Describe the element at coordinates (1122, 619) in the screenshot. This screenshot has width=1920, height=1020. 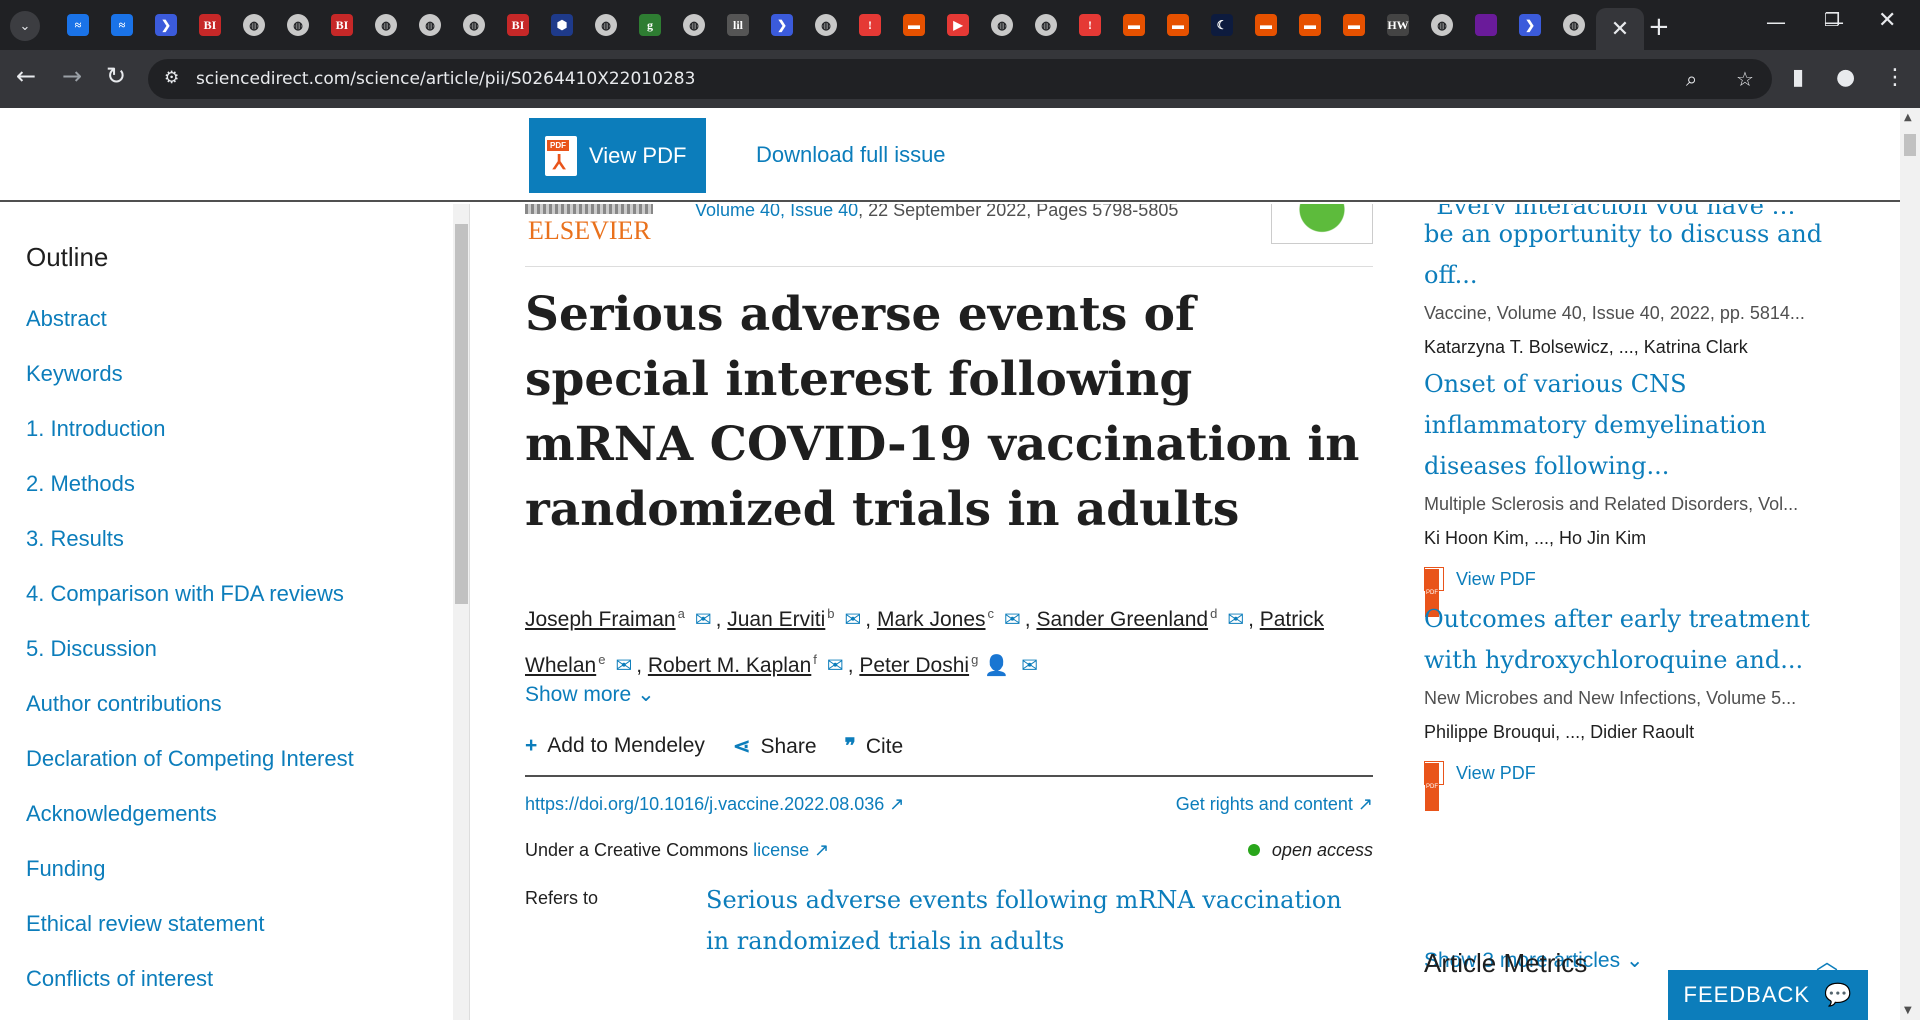
I see `author-name: Sander Greenland` at that location.